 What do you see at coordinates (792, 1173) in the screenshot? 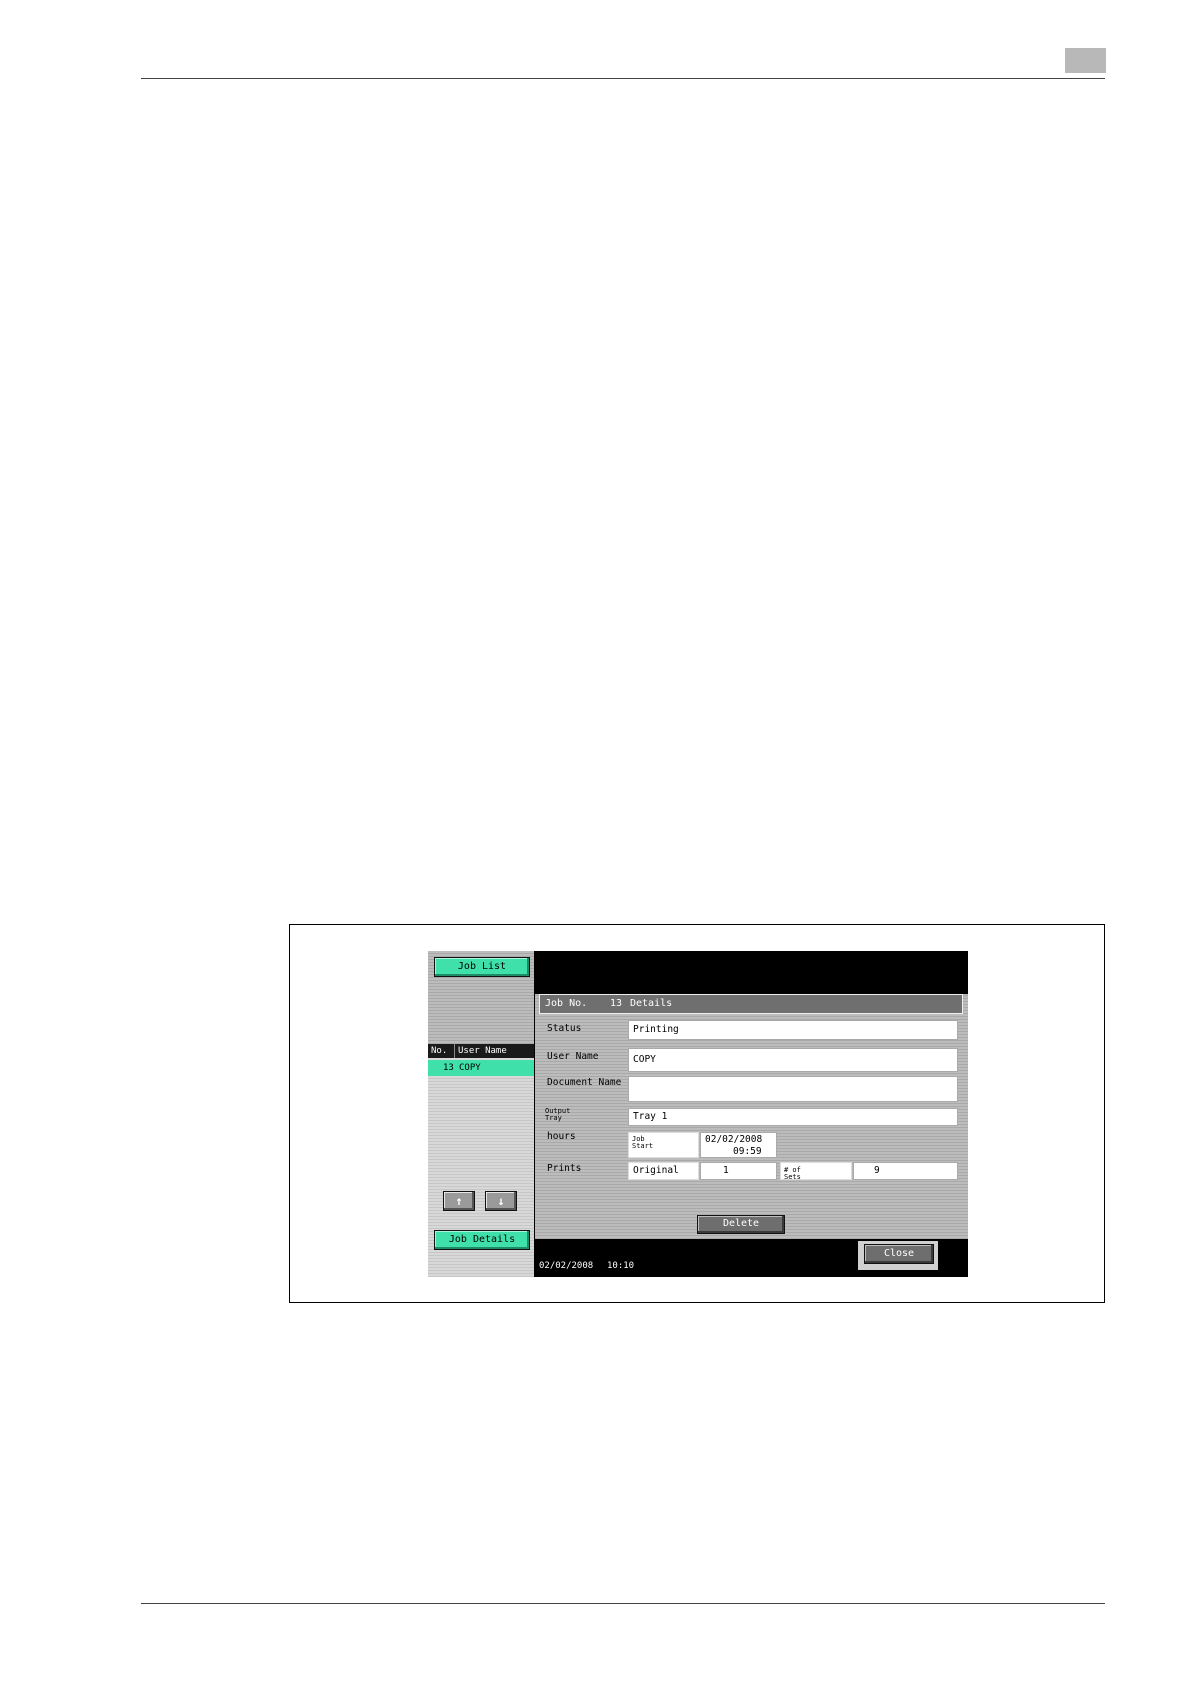
I see `sets-label: # of Sets` at bounding box center [792, 1173].